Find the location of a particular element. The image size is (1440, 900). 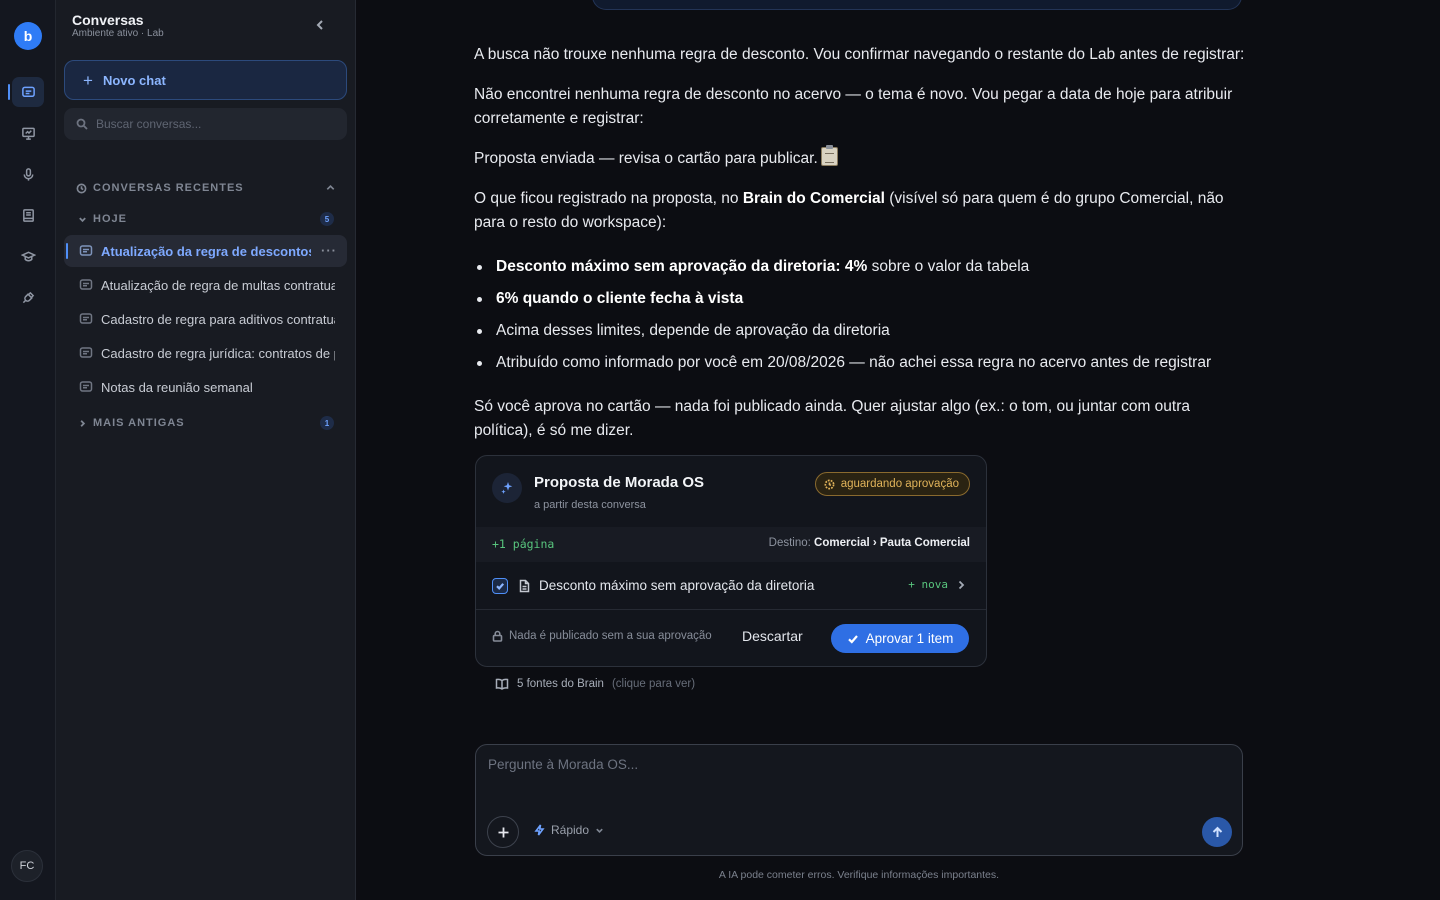

open-book-icon is located at coordinates (502, 684).